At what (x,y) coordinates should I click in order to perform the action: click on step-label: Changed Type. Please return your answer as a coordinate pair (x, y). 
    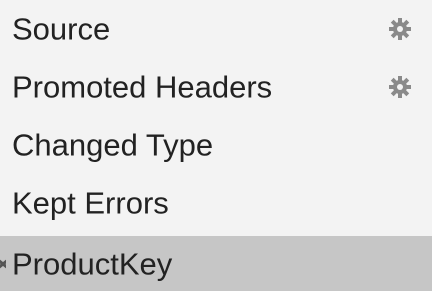
    Looking at the image, I should click on (113, 145).